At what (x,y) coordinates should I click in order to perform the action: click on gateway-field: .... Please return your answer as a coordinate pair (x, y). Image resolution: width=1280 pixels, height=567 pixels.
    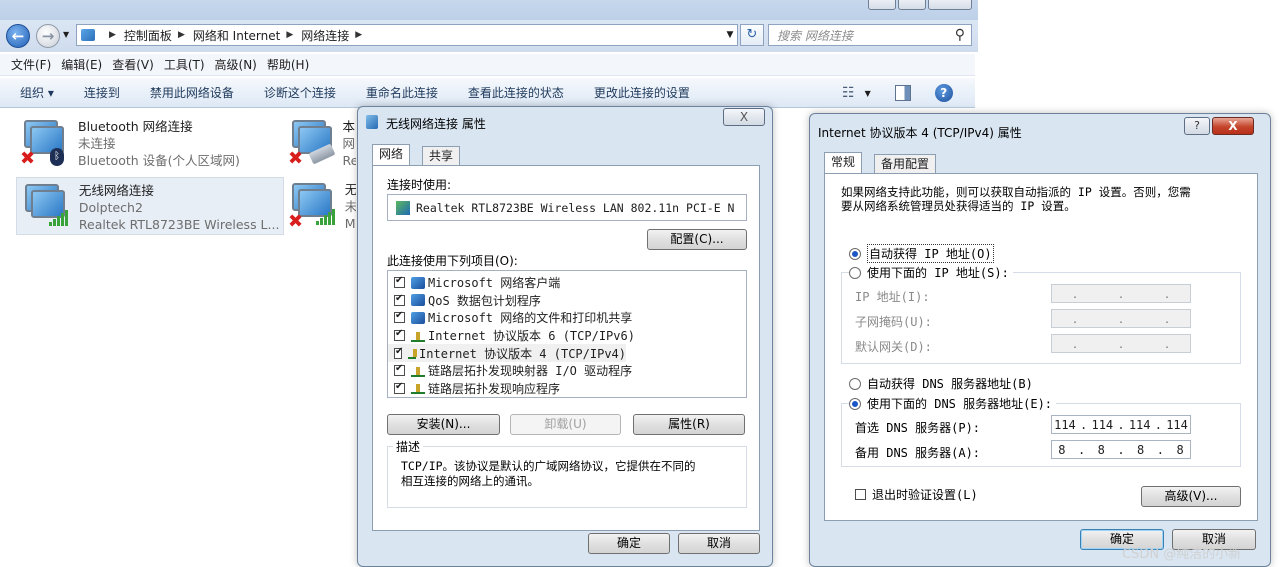
    Looking at the image, I should click on (1121, 343).